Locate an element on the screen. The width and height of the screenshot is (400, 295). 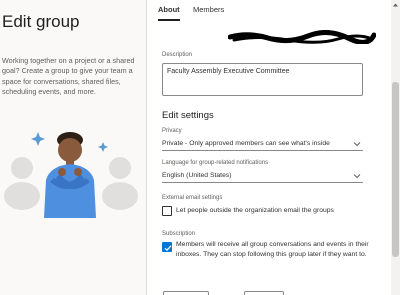
description-label: Description is located at coordinates (177, 55).